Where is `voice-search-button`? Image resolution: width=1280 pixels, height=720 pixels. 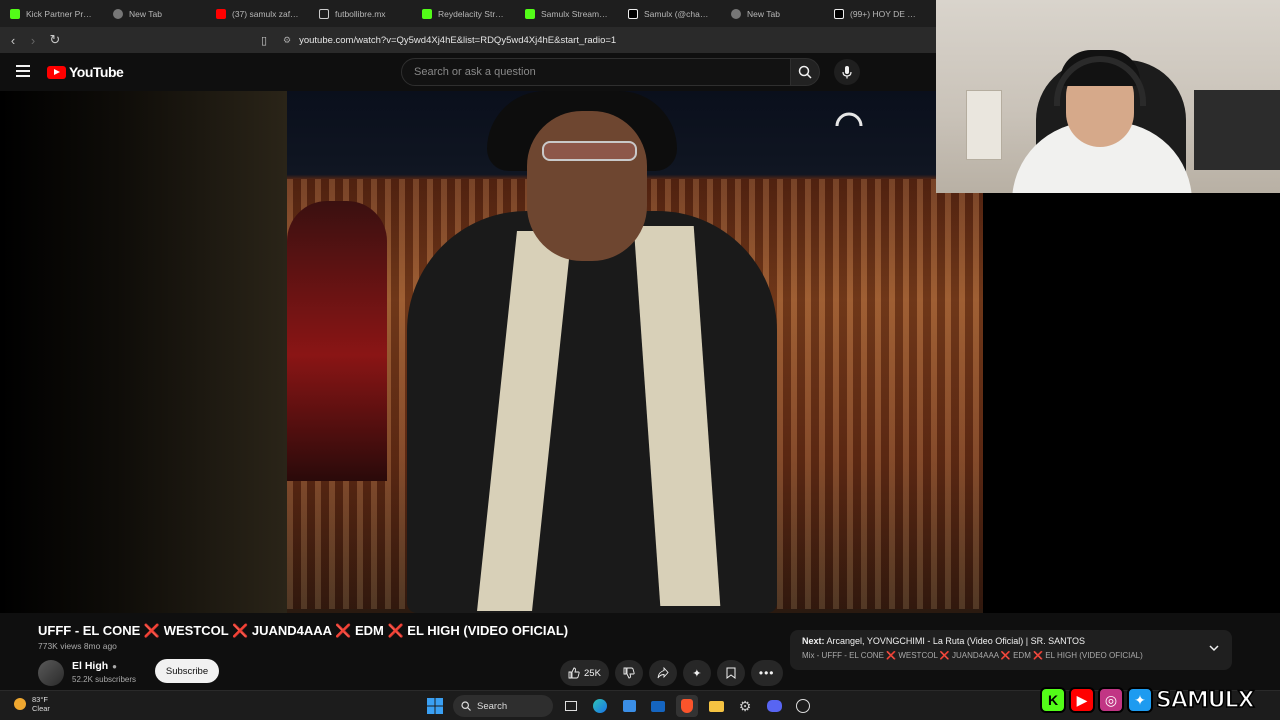
voice-search-button is located at coordinates (847, 72).